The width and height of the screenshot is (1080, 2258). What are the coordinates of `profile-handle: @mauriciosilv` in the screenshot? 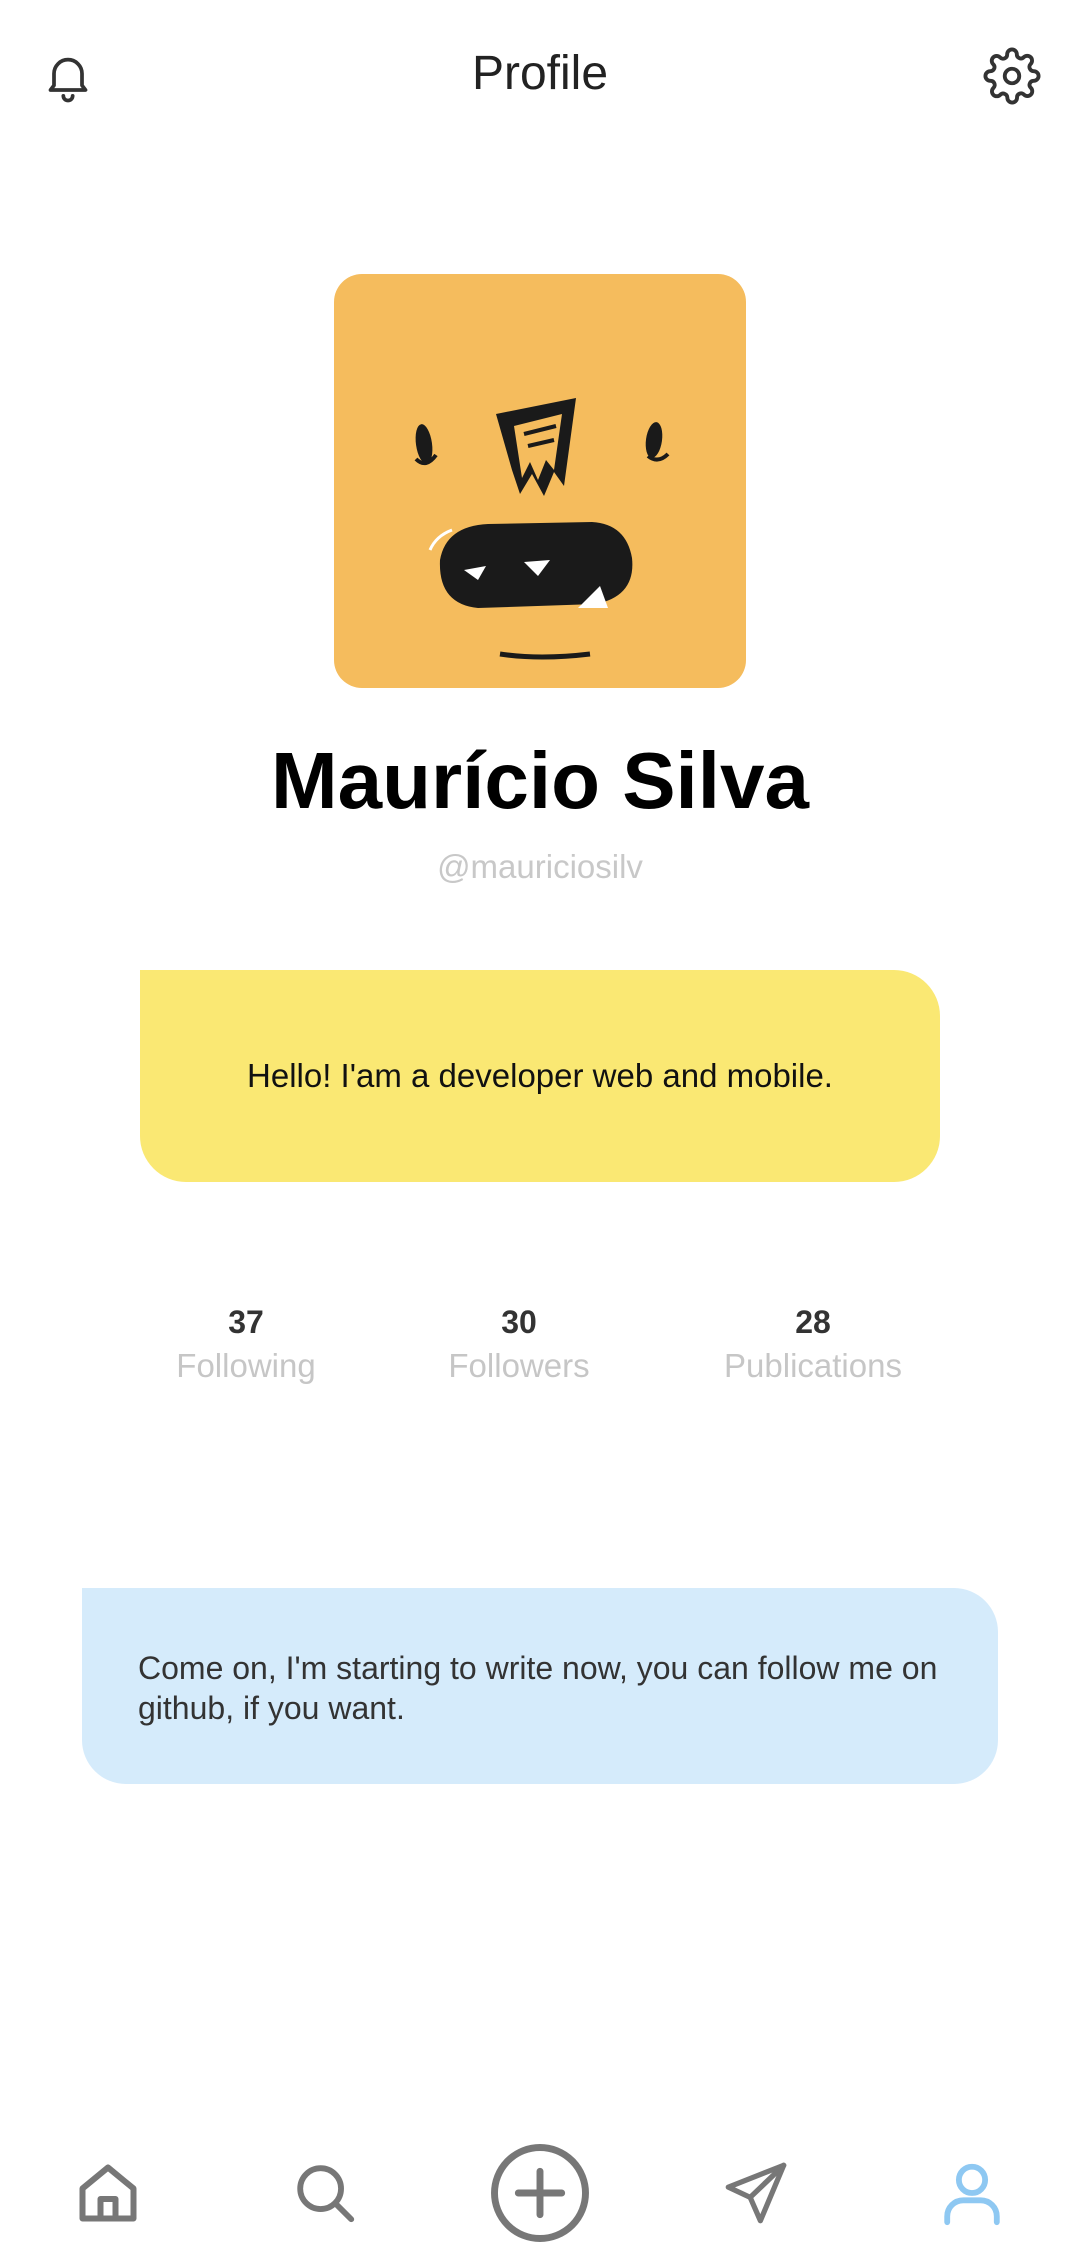 It's located at (540, 866).